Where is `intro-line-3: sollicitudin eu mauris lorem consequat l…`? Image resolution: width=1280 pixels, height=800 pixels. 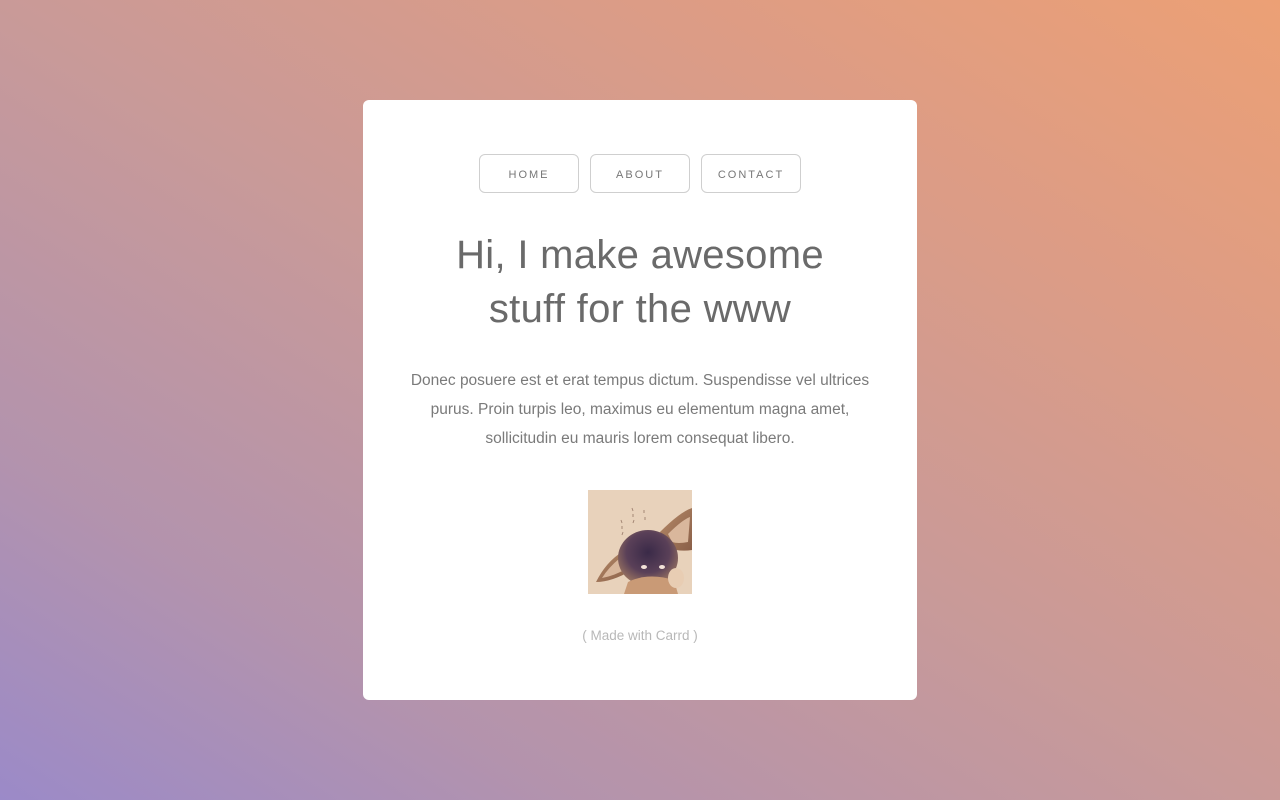 intro-line-3: sollicitudin eu mauris lorem consequat l… is located at coordinates (640, 438).